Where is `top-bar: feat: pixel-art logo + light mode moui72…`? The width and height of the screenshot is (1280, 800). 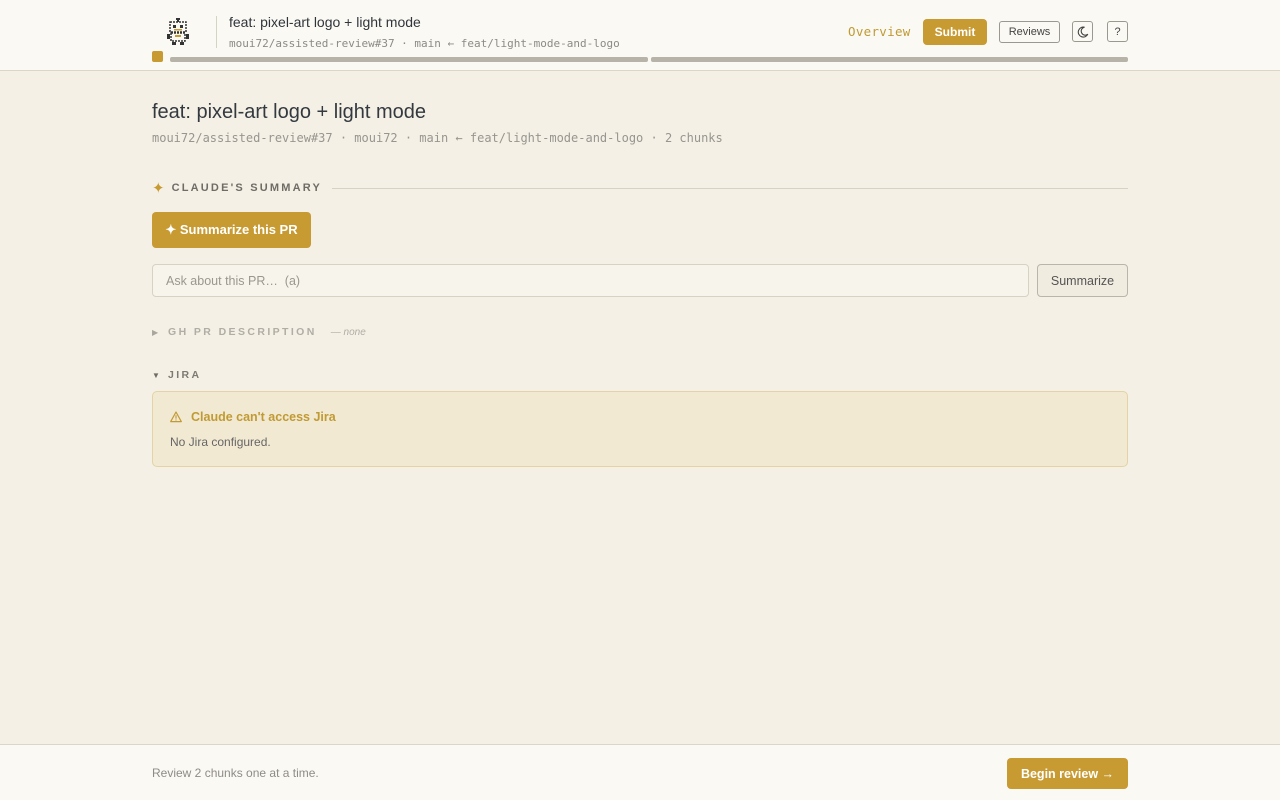
top-bar: feat: pixel-art logo + light mode moui72… is located at coordinates (640, 35).